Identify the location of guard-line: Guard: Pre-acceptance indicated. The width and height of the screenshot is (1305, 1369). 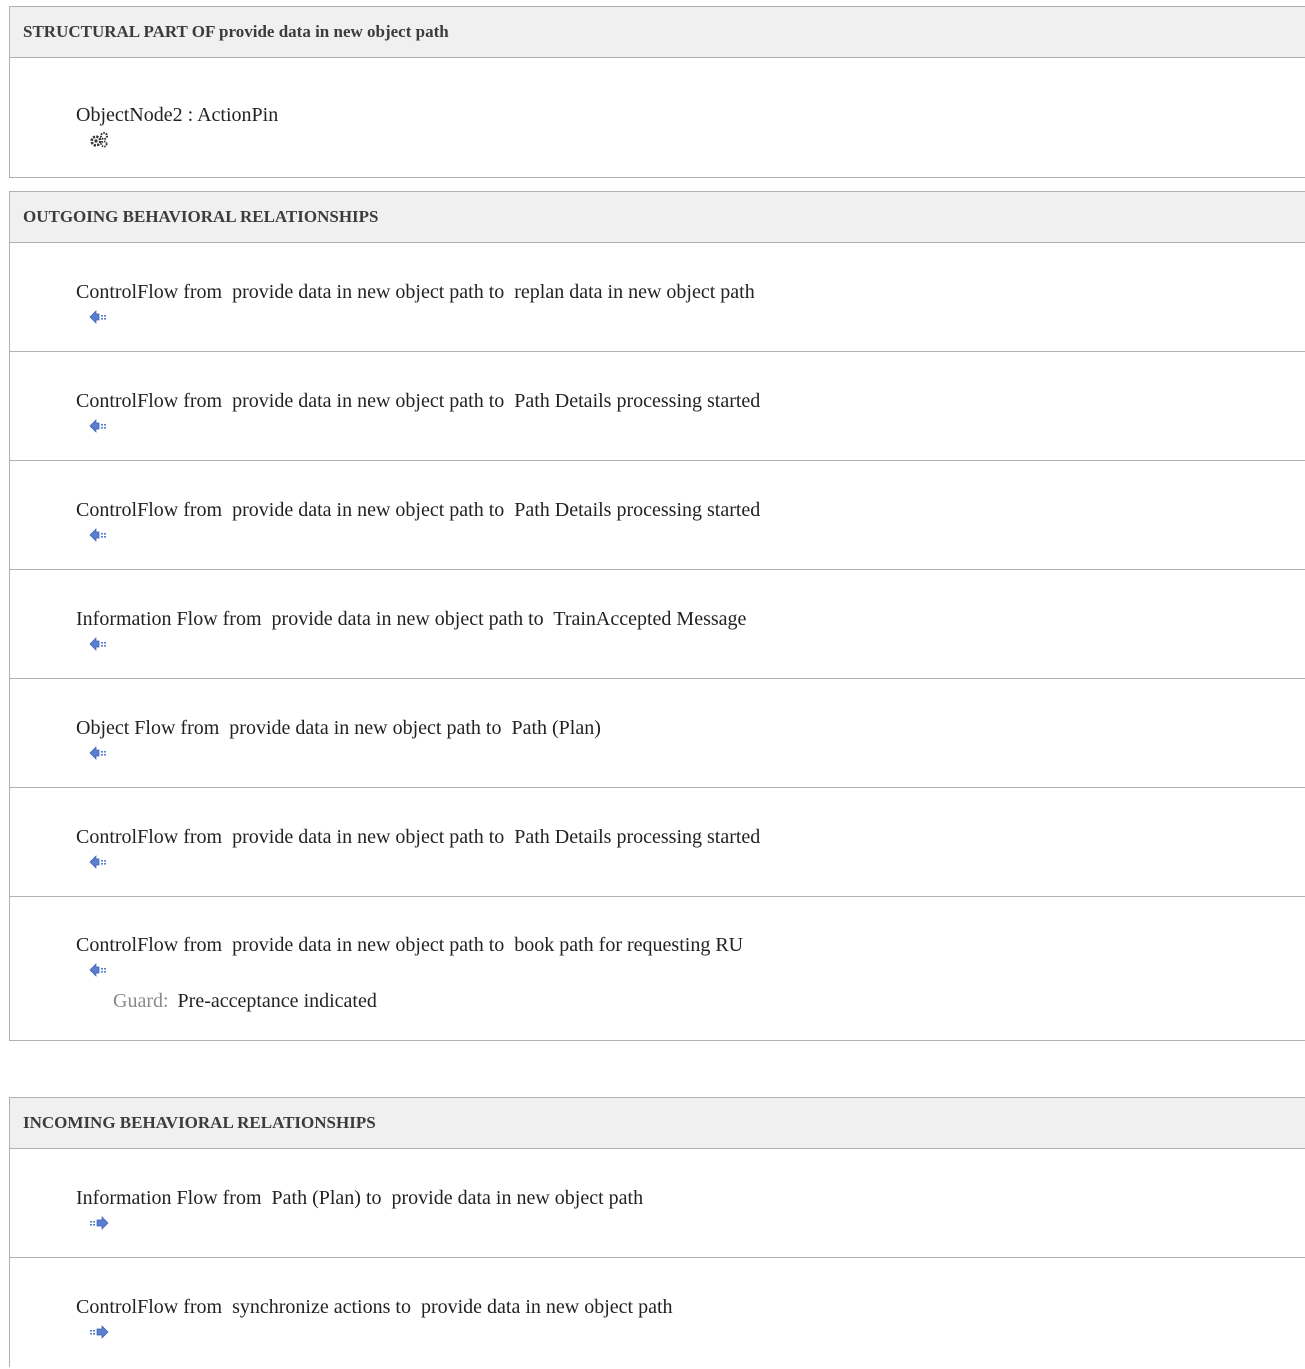
(230, 1001).